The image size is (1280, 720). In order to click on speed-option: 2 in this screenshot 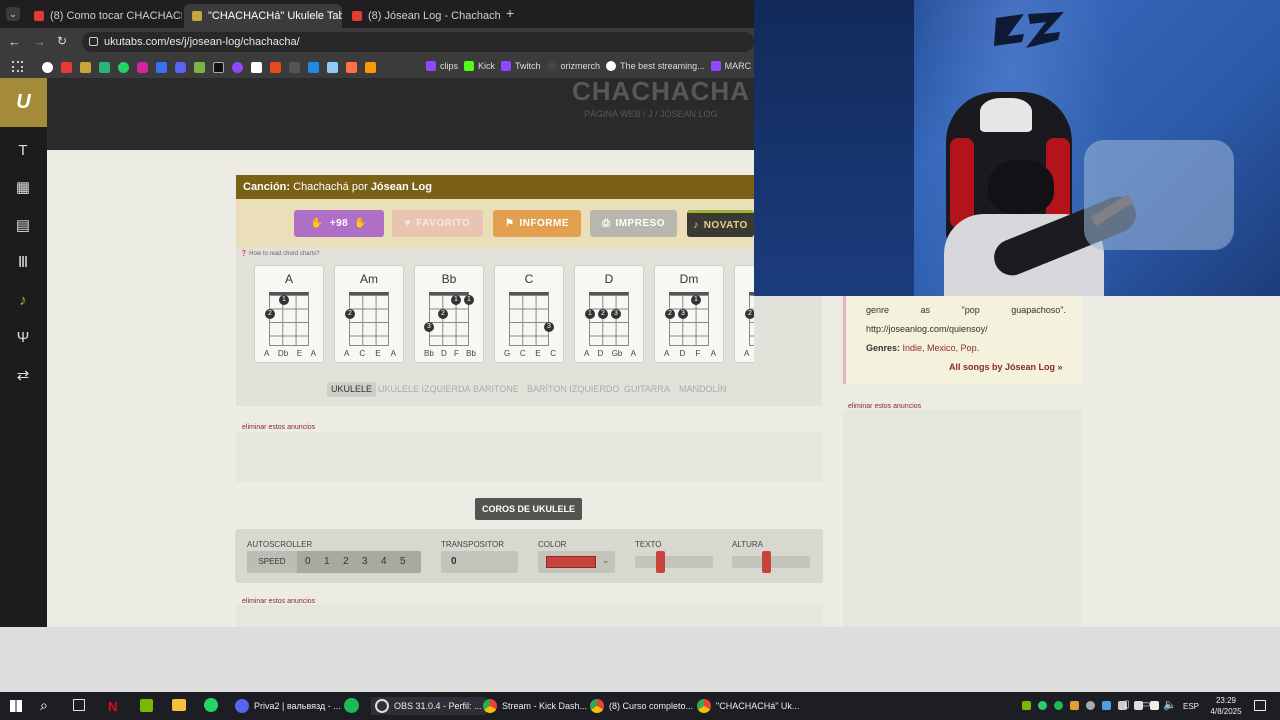, I will do `click(346, 561)`.